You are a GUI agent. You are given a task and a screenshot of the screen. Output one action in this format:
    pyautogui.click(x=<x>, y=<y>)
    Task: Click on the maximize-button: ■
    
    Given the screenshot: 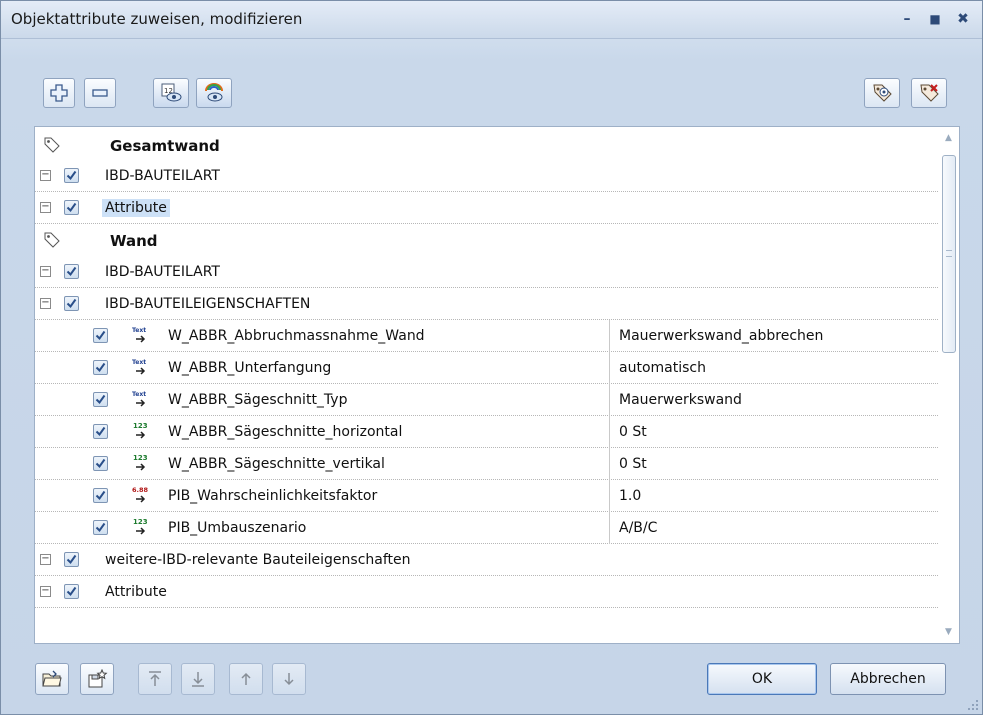 What is the action you would take?
    pyautogui.click(x=935, y=19)
    